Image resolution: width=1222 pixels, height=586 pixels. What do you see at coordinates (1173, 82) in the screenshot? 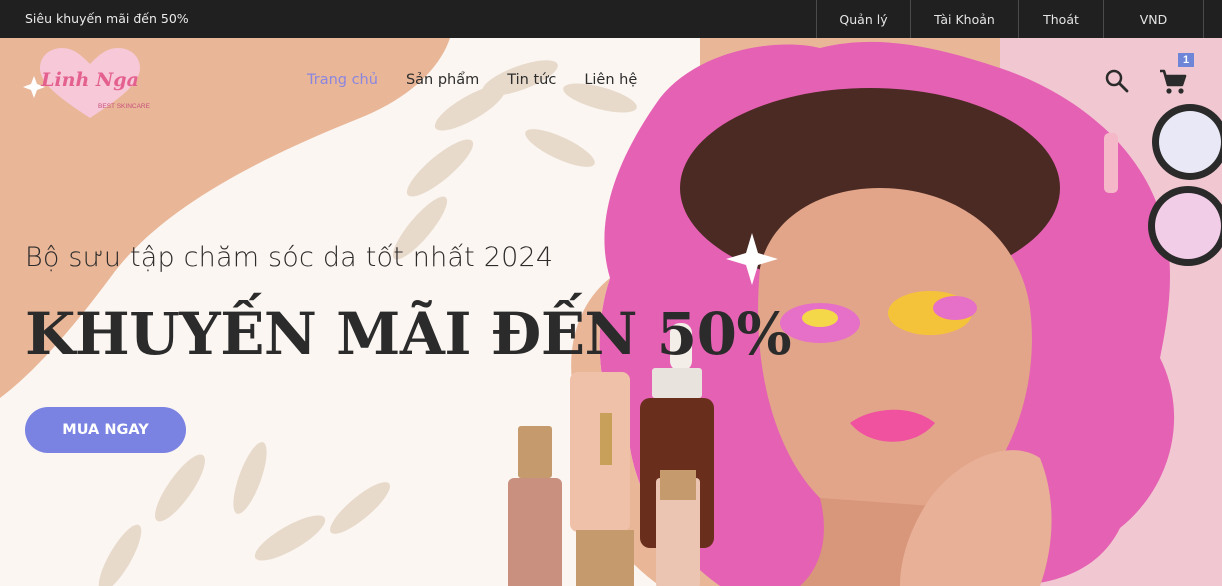
I see `cart-icon` at bounding box center [1173, 82].